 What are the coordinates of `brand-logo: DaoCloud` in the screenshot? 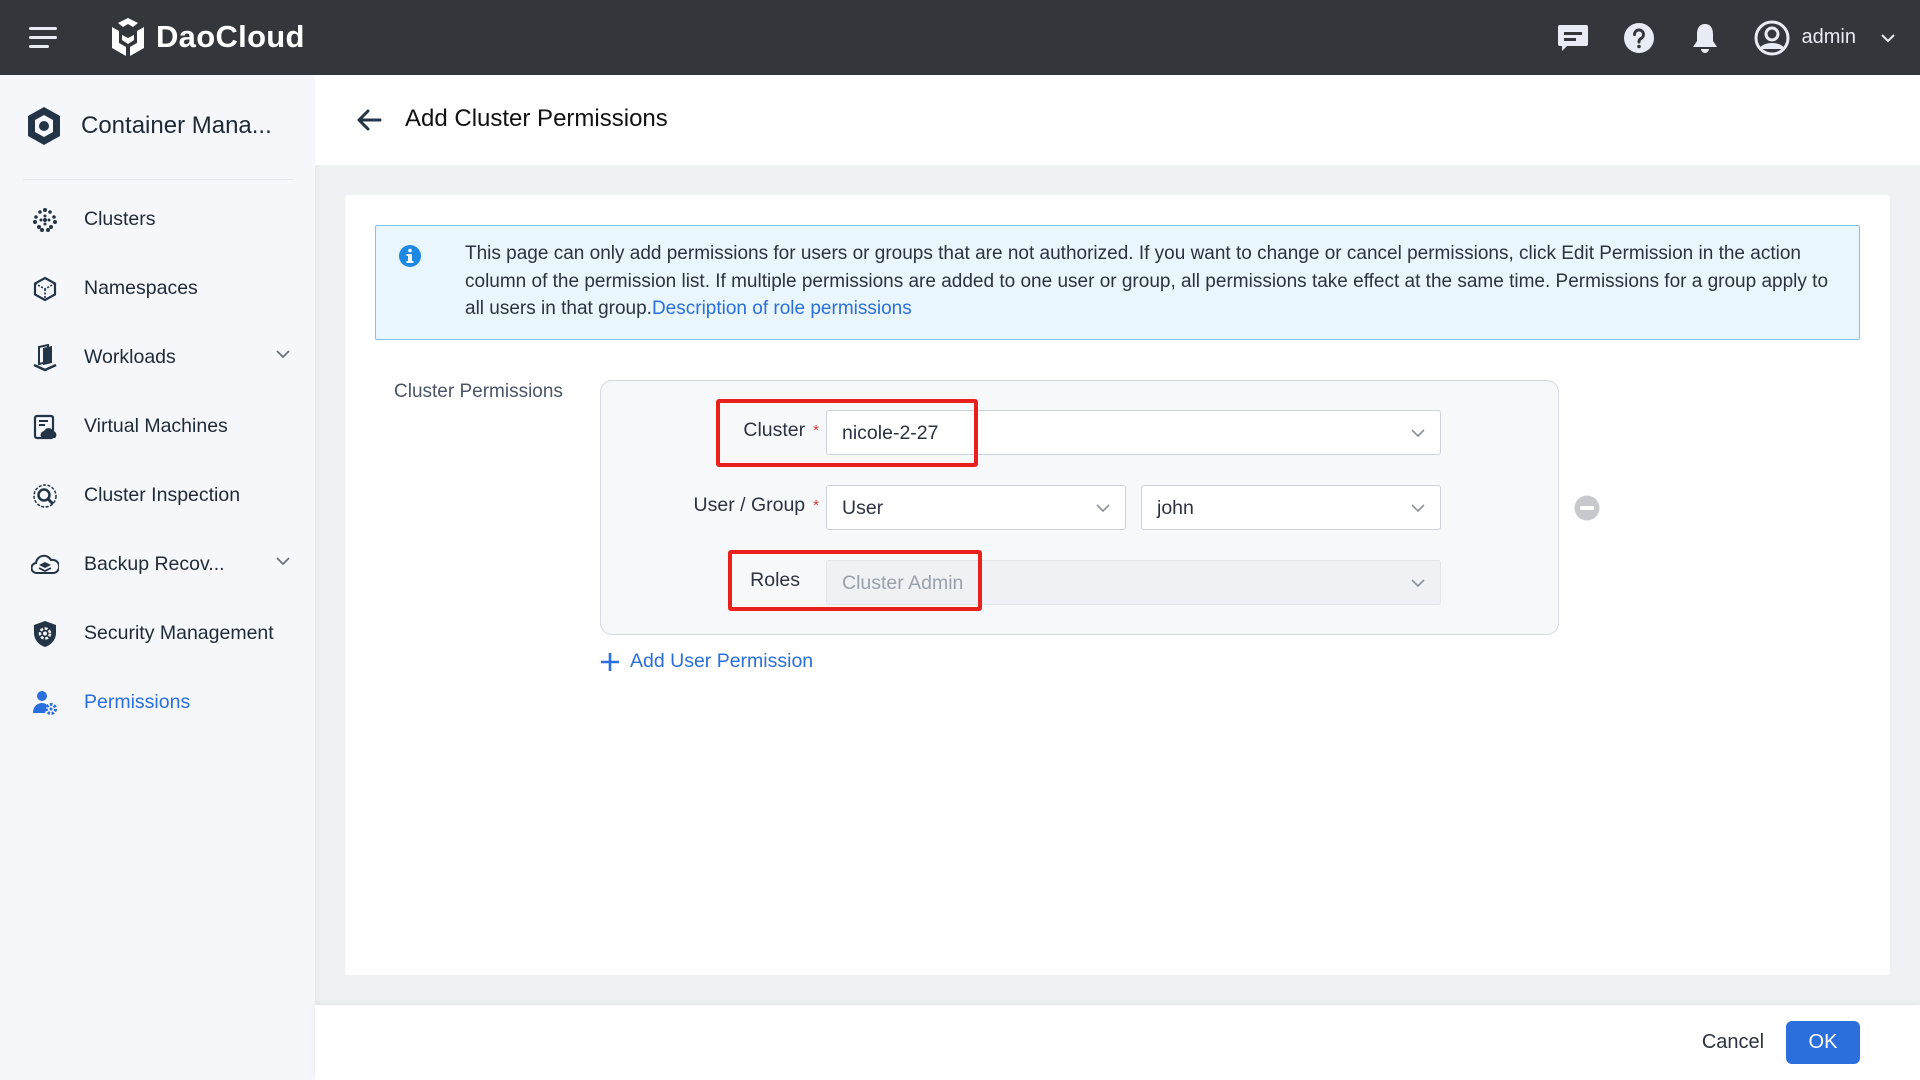 It's located at (206, 37).